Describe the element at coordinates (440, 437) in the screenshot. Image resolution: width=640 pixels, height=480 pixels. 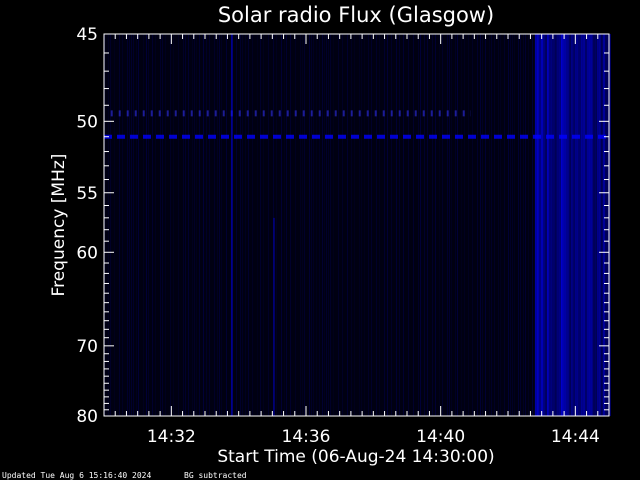
I see `x-tick-label: 14:40` at that location.